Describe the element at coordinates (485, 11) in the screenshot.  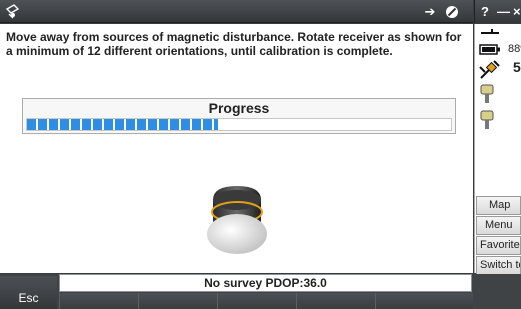
I see `help-button: ?` at that location.